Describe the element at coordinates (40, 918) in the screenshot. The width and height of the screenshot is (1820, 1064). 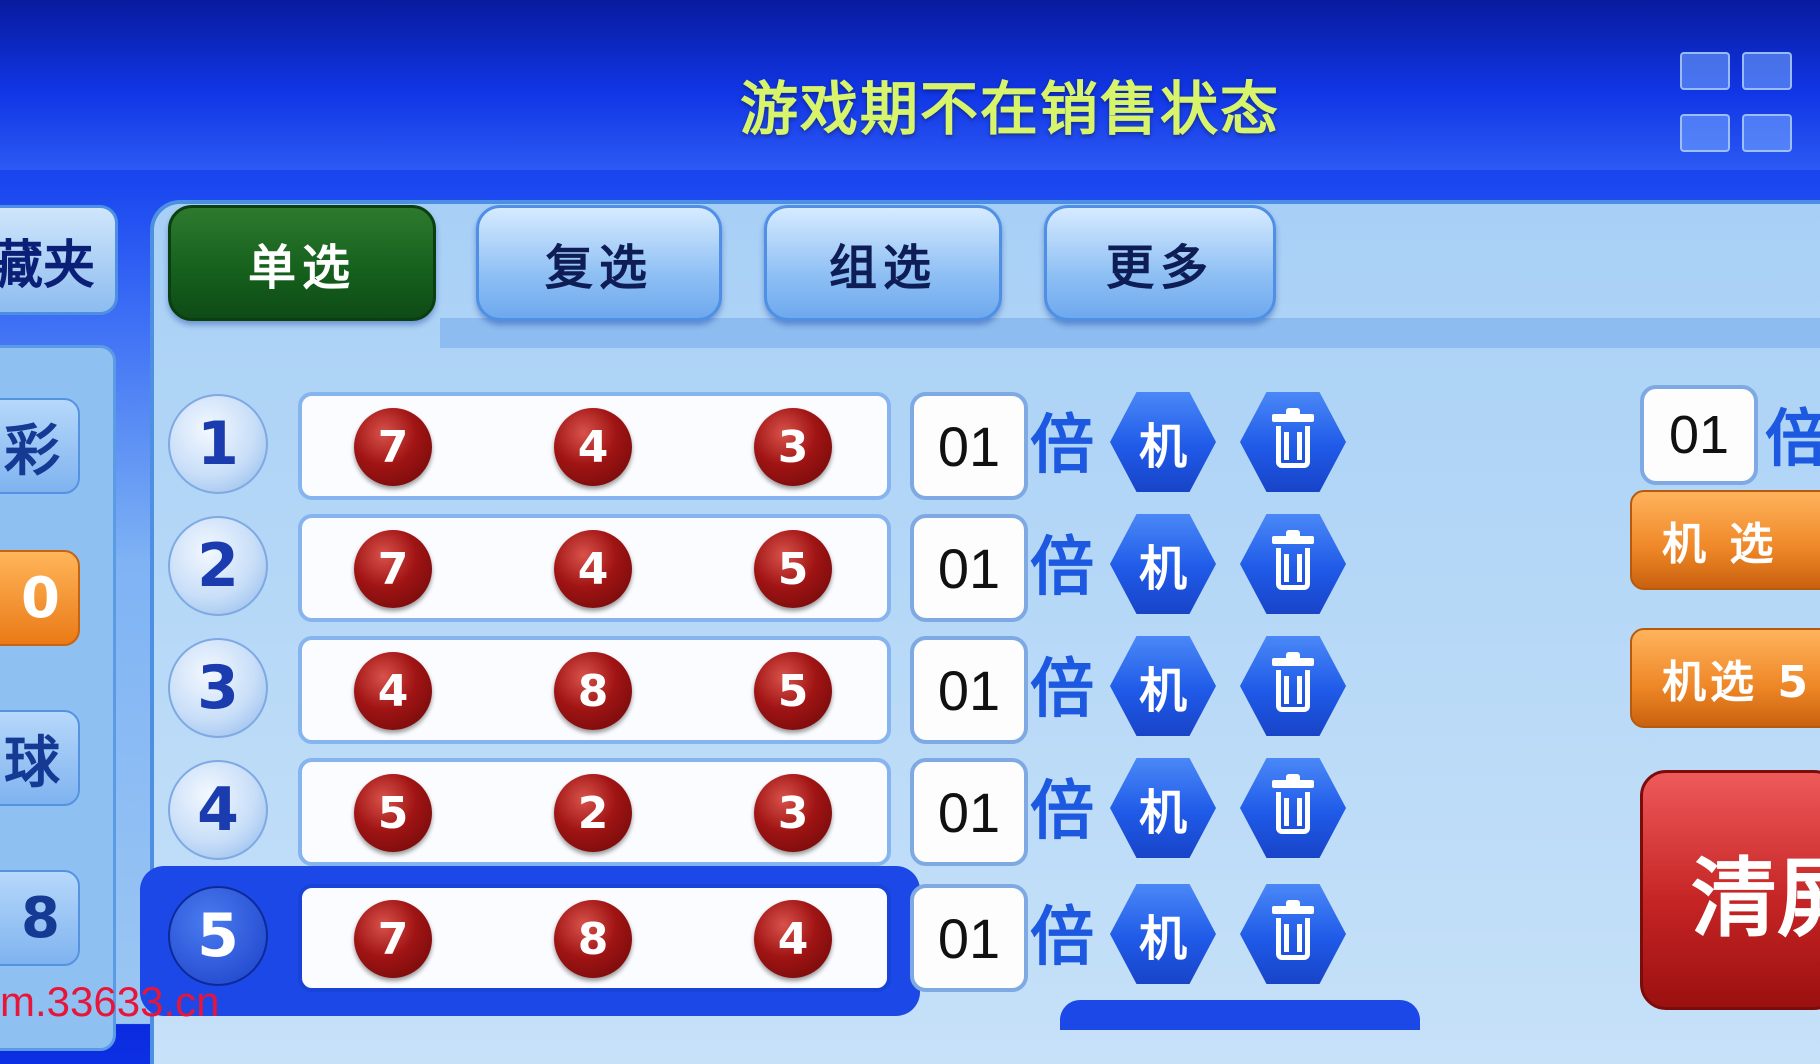
I see `rail-item-4: 8` at that location.